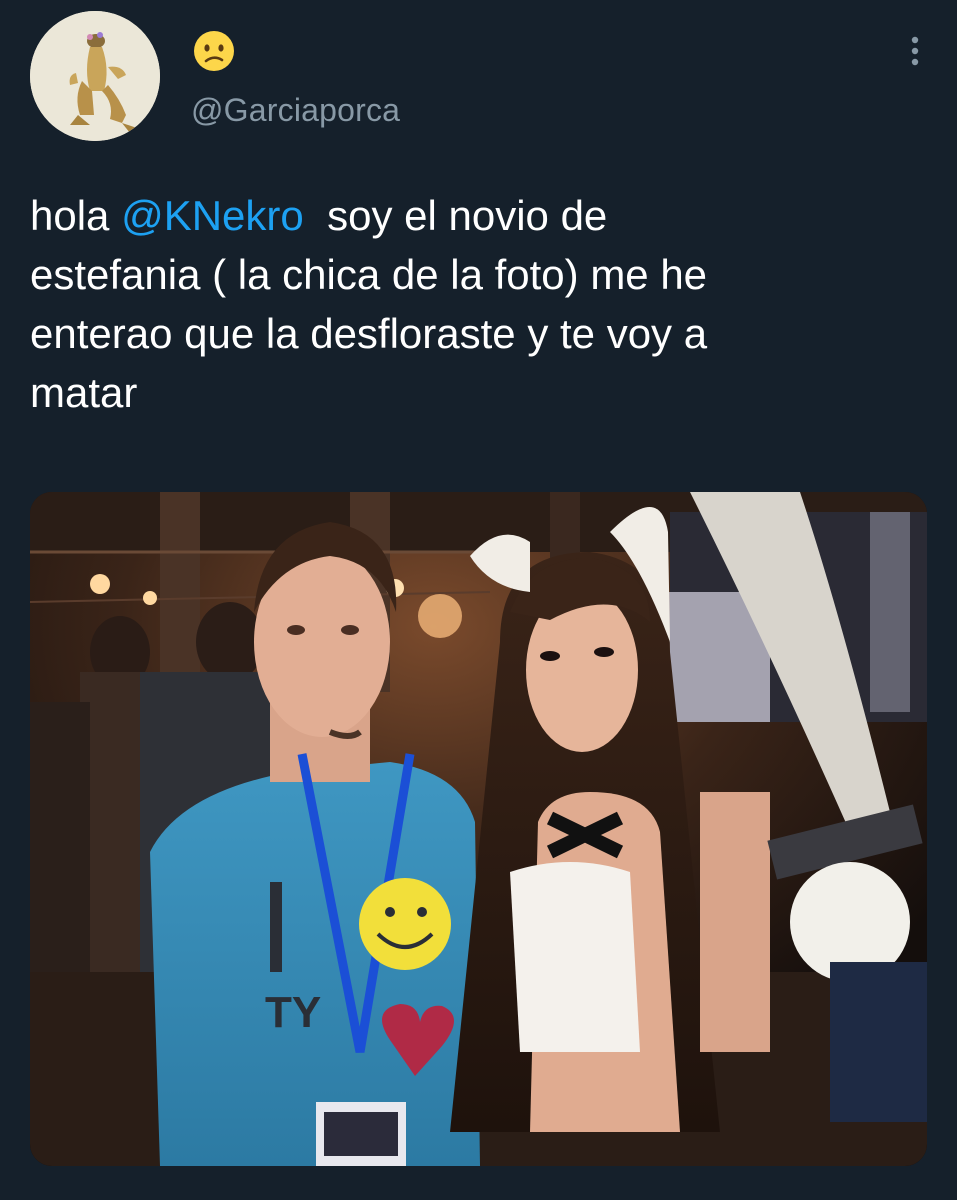 The image size is (957, 1200). I want to click on more-vertical-icon, so click(915, 51).